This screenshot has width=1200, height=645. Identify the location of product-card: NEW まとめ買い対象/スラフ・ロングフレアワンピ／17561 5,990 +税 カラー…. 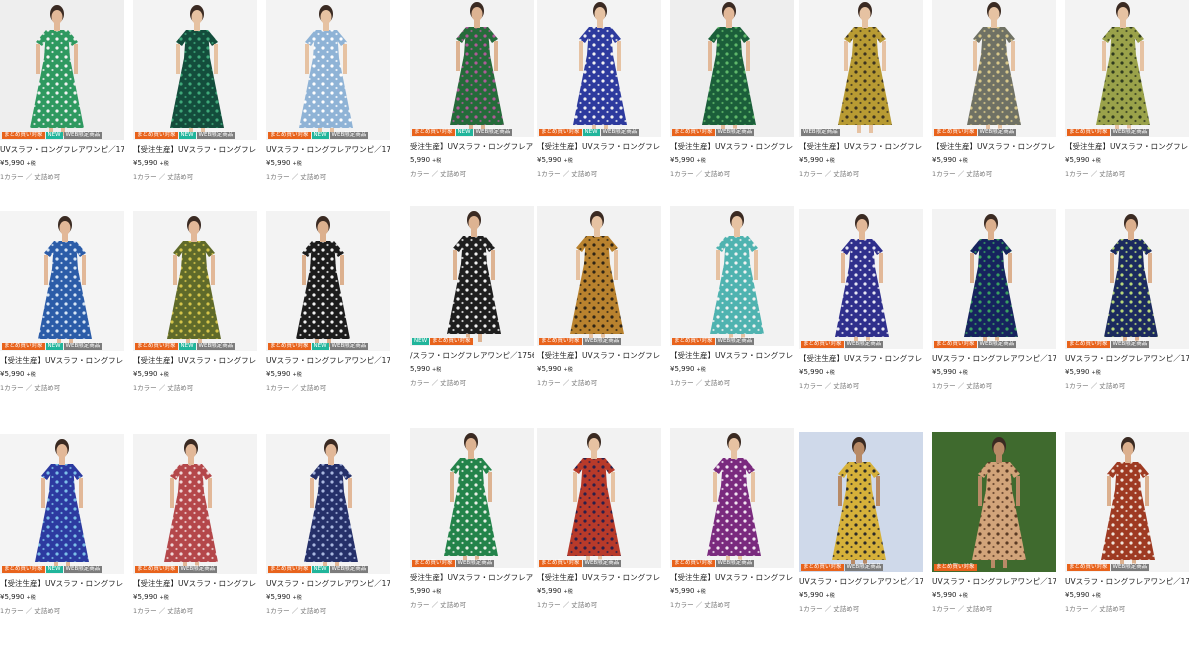
(472, 298).